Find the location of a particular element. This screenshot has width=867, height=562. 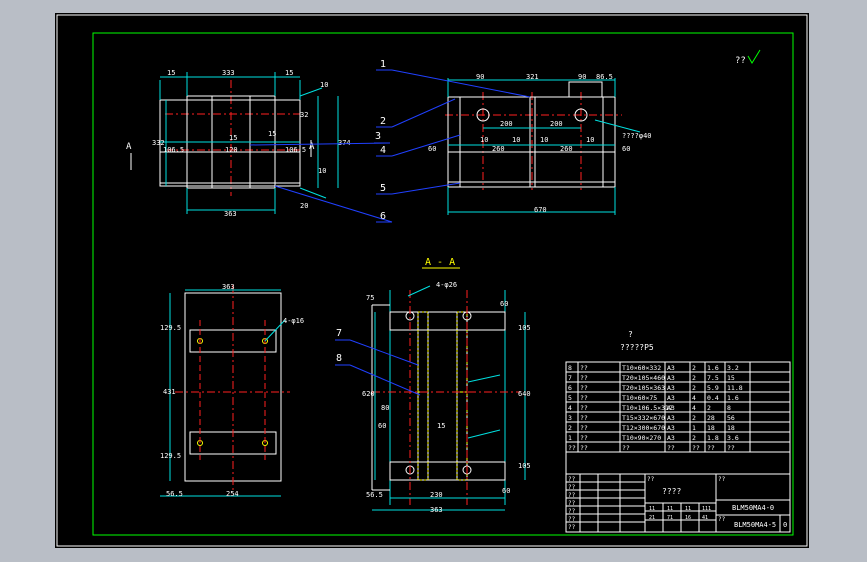

front-dim-top-mid: 333 is located at coordinates (228, 73).